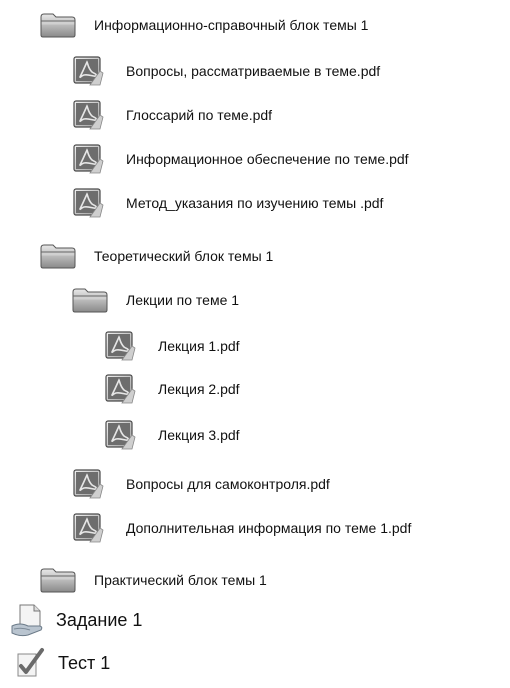 The height and width of the screenshot is (688, 510). I want to click on file-pdf-lecture-1: Лекция 1.pdf, so click(172, 346).